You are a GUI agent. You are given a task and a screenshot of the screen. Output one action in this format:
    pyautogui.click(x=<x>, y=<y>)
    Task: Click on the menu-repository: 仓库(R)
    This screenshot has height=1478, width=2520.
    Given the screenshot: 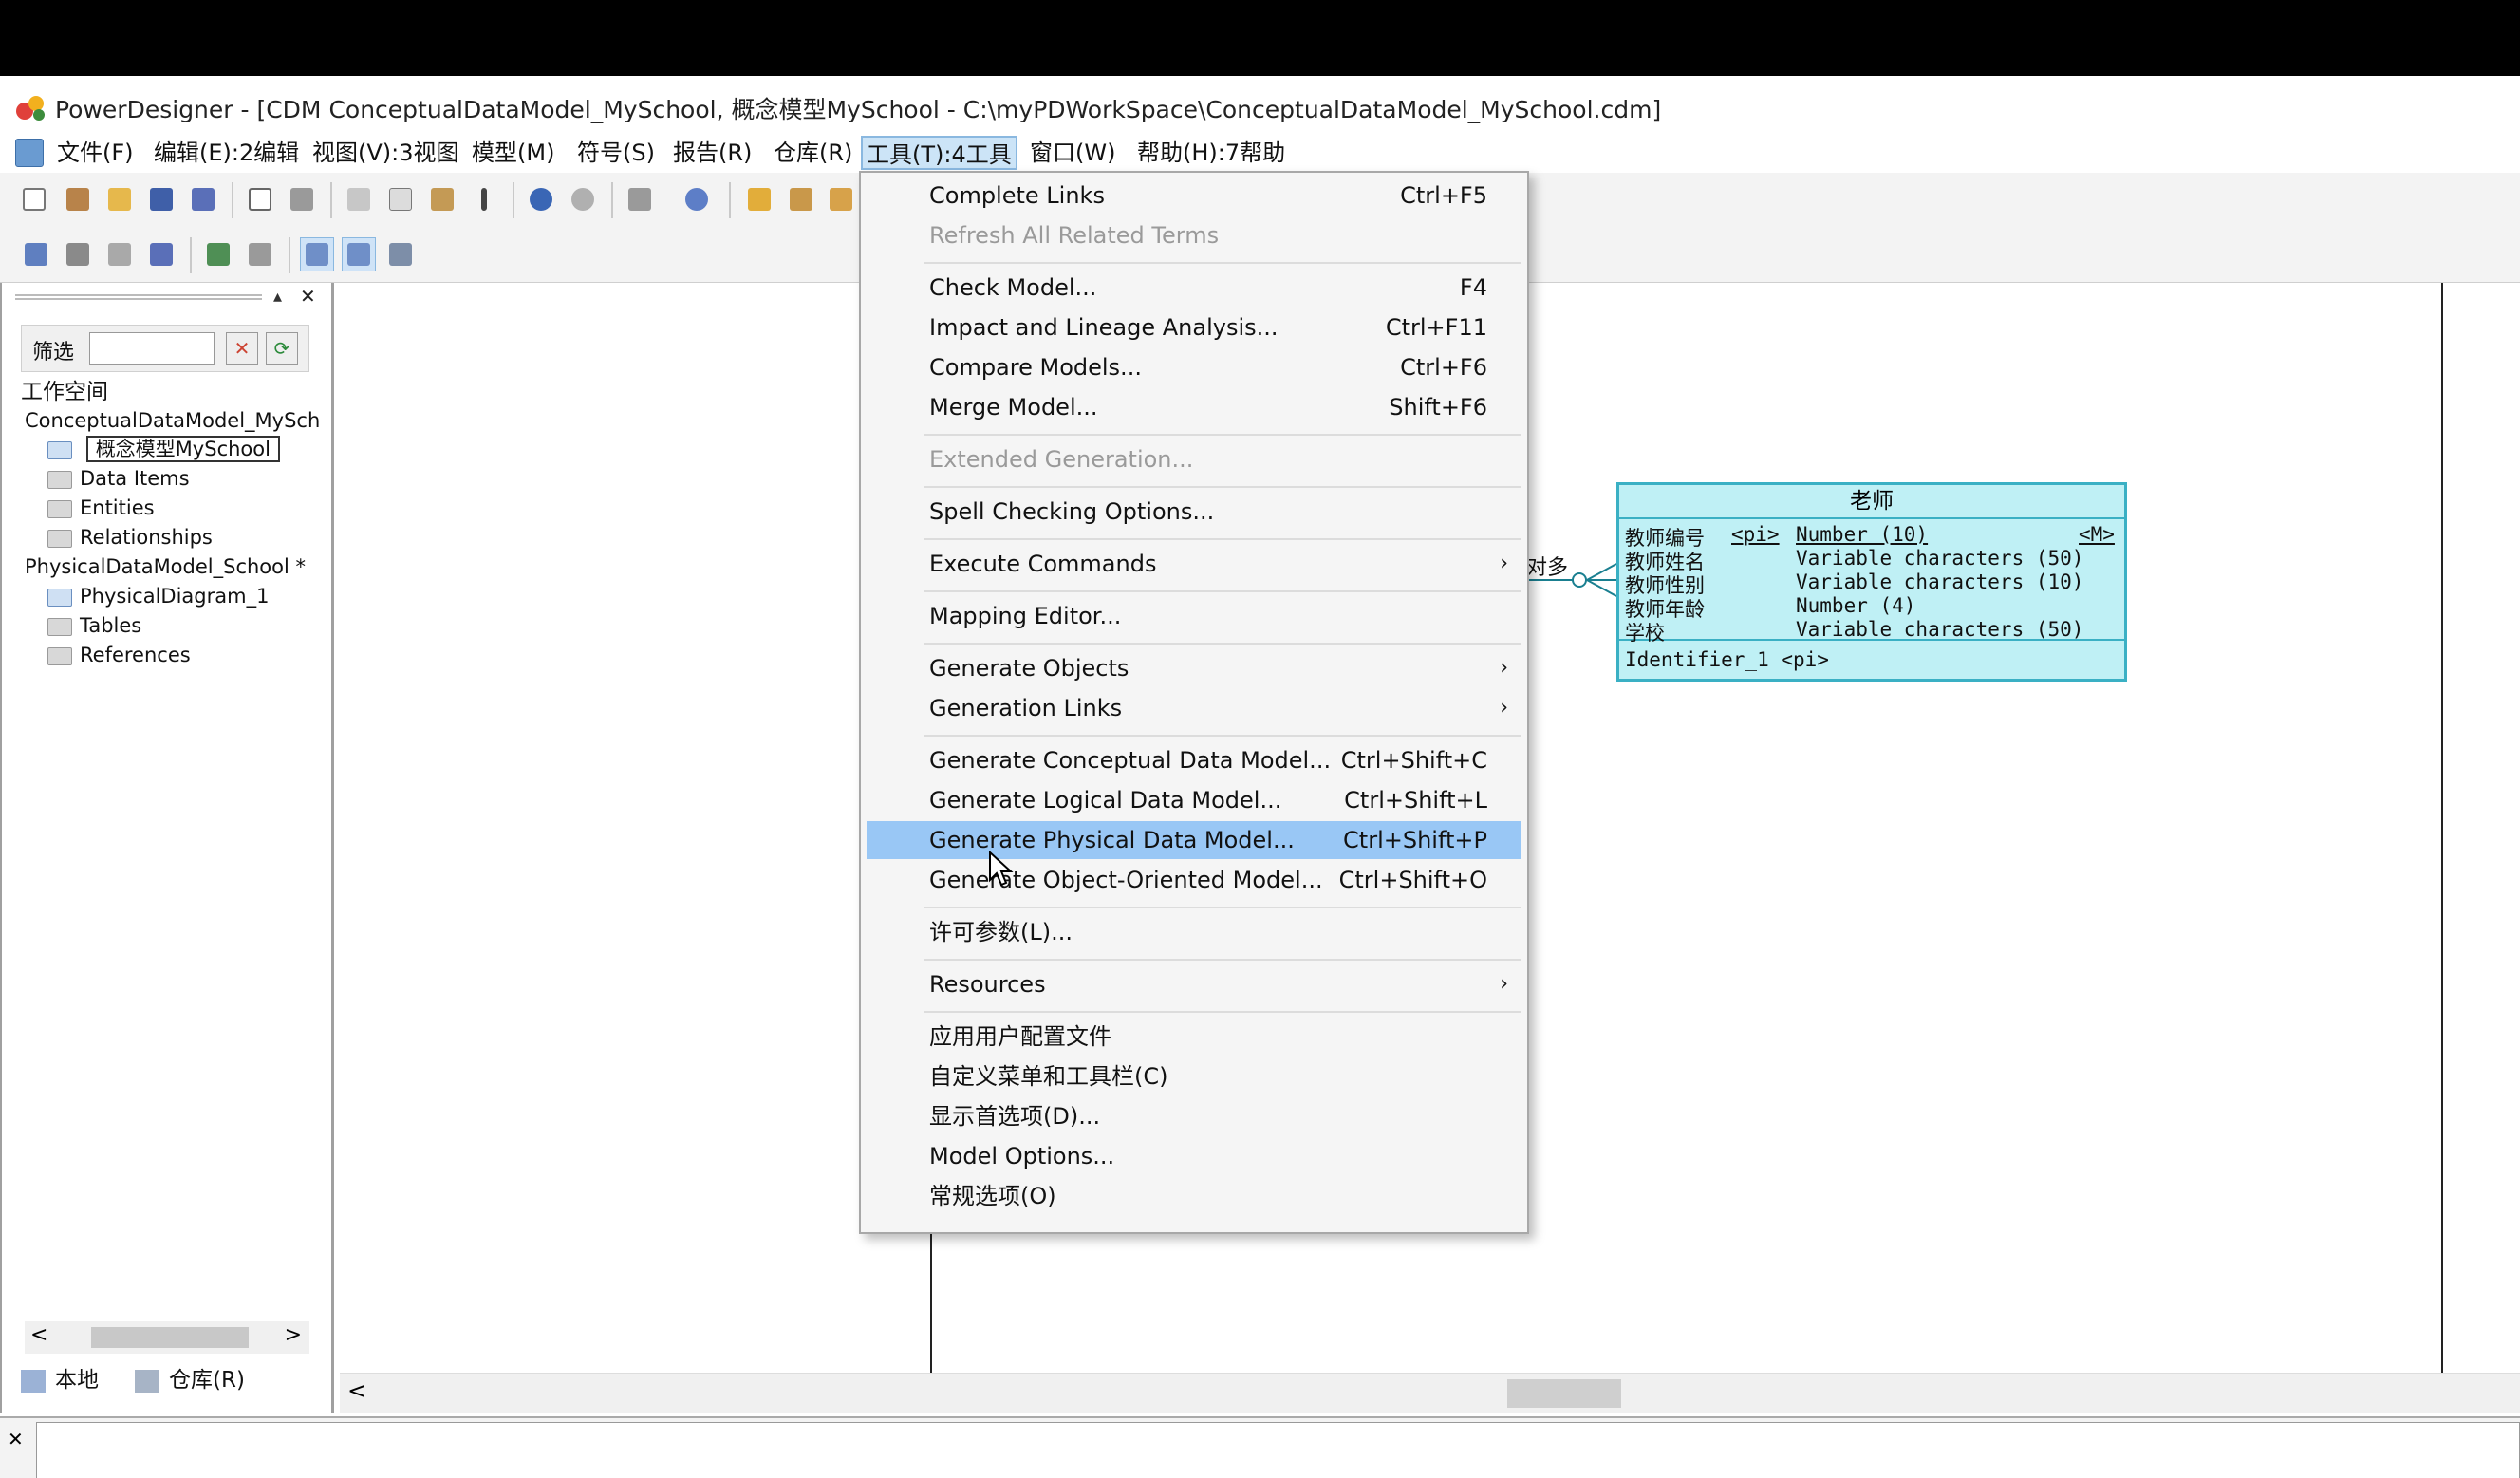 What is the action you would take?
    pyautogui.click(x=813, y=153)
    